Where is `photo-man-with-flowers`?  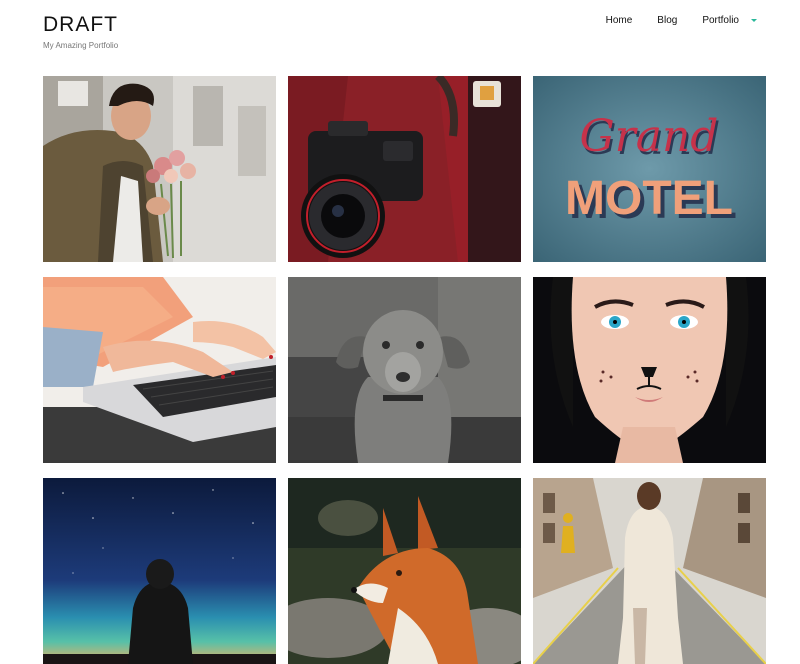 photo-man-with-flowers is located at coordinates (159, 169).